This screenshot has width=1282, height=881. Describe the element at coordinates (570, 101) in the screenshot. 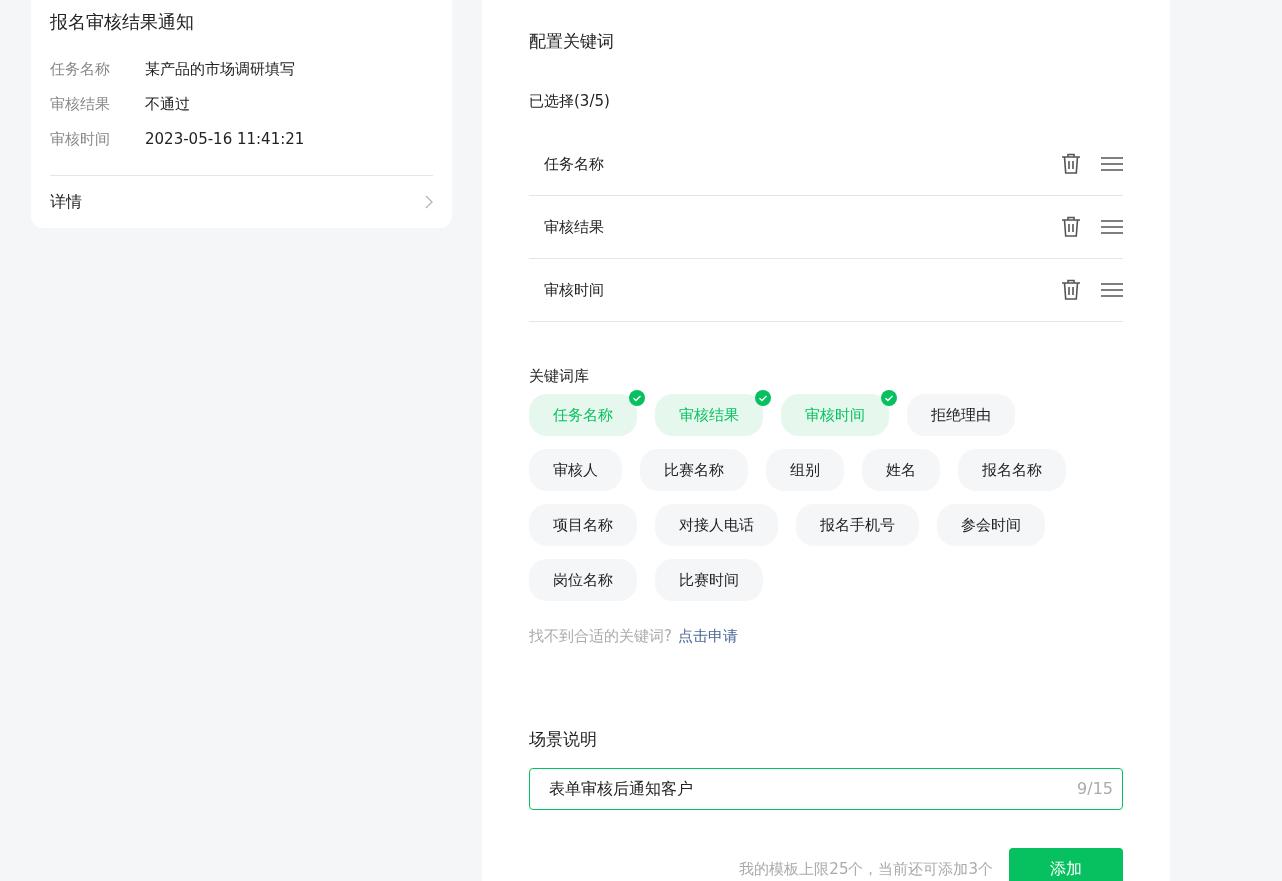

I see `selected-count: 已选择(3/5)` at that location.